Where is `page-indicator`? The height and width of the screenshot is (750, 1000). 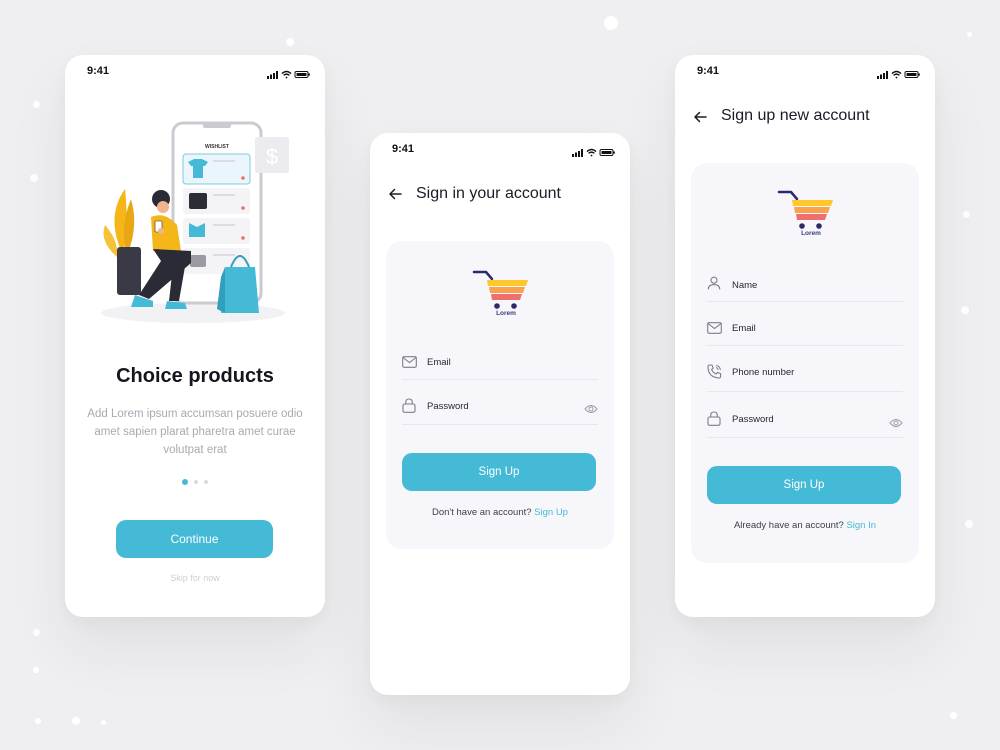 page-indicator is located at coordinates (195, 482).